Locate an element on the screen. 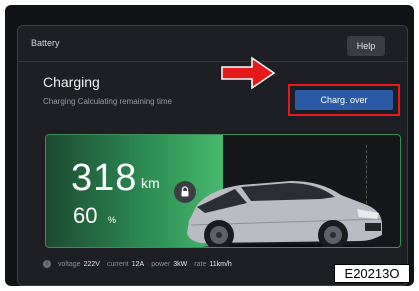  info-icon: i is located at coordinates (47, 264).